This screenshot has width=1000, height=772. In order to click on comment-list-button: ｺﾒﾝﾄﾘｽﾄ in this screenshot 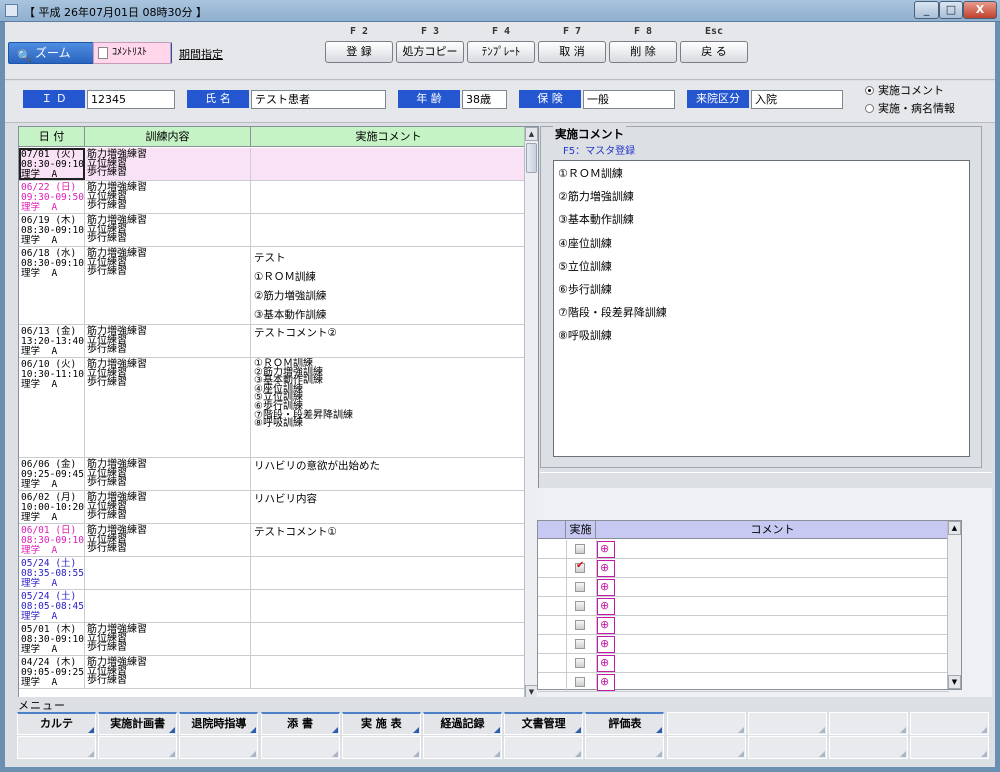, I will do `click(132, 53)`.